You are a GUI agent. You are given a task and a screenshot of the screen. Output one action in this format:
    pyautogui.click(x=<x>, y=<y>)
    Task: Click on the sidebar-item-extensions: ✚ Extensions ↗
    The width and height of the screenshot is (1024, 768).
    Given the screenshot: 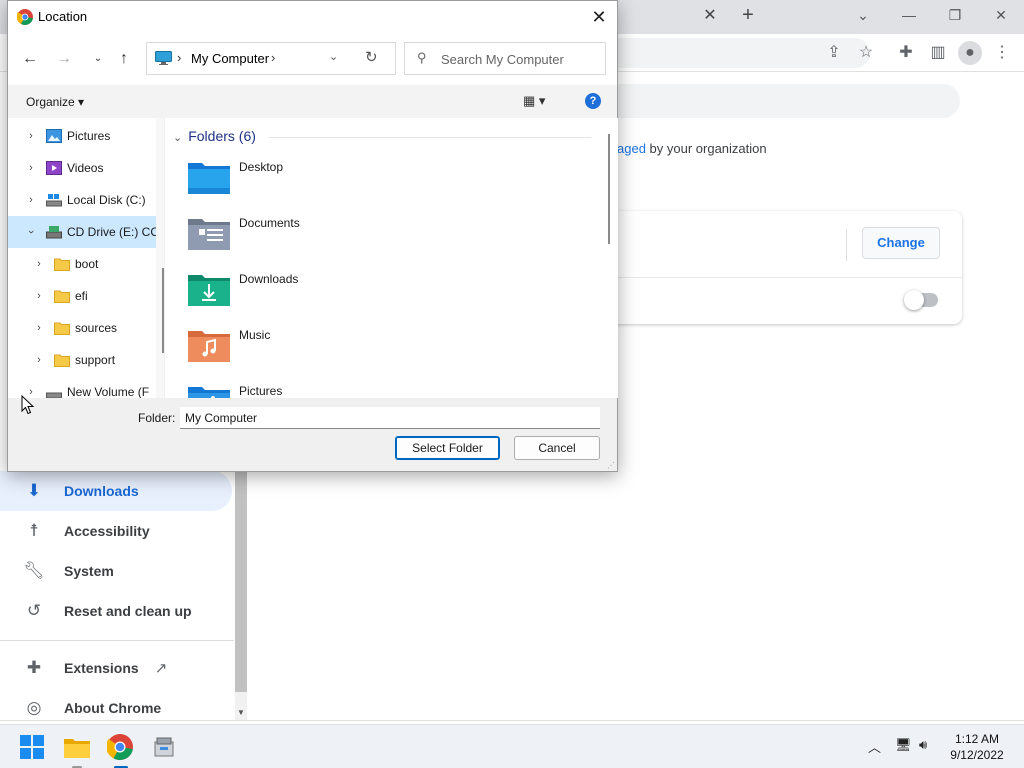 What is the action you would take?
    pyautogui.click(x=116, y=668)
    